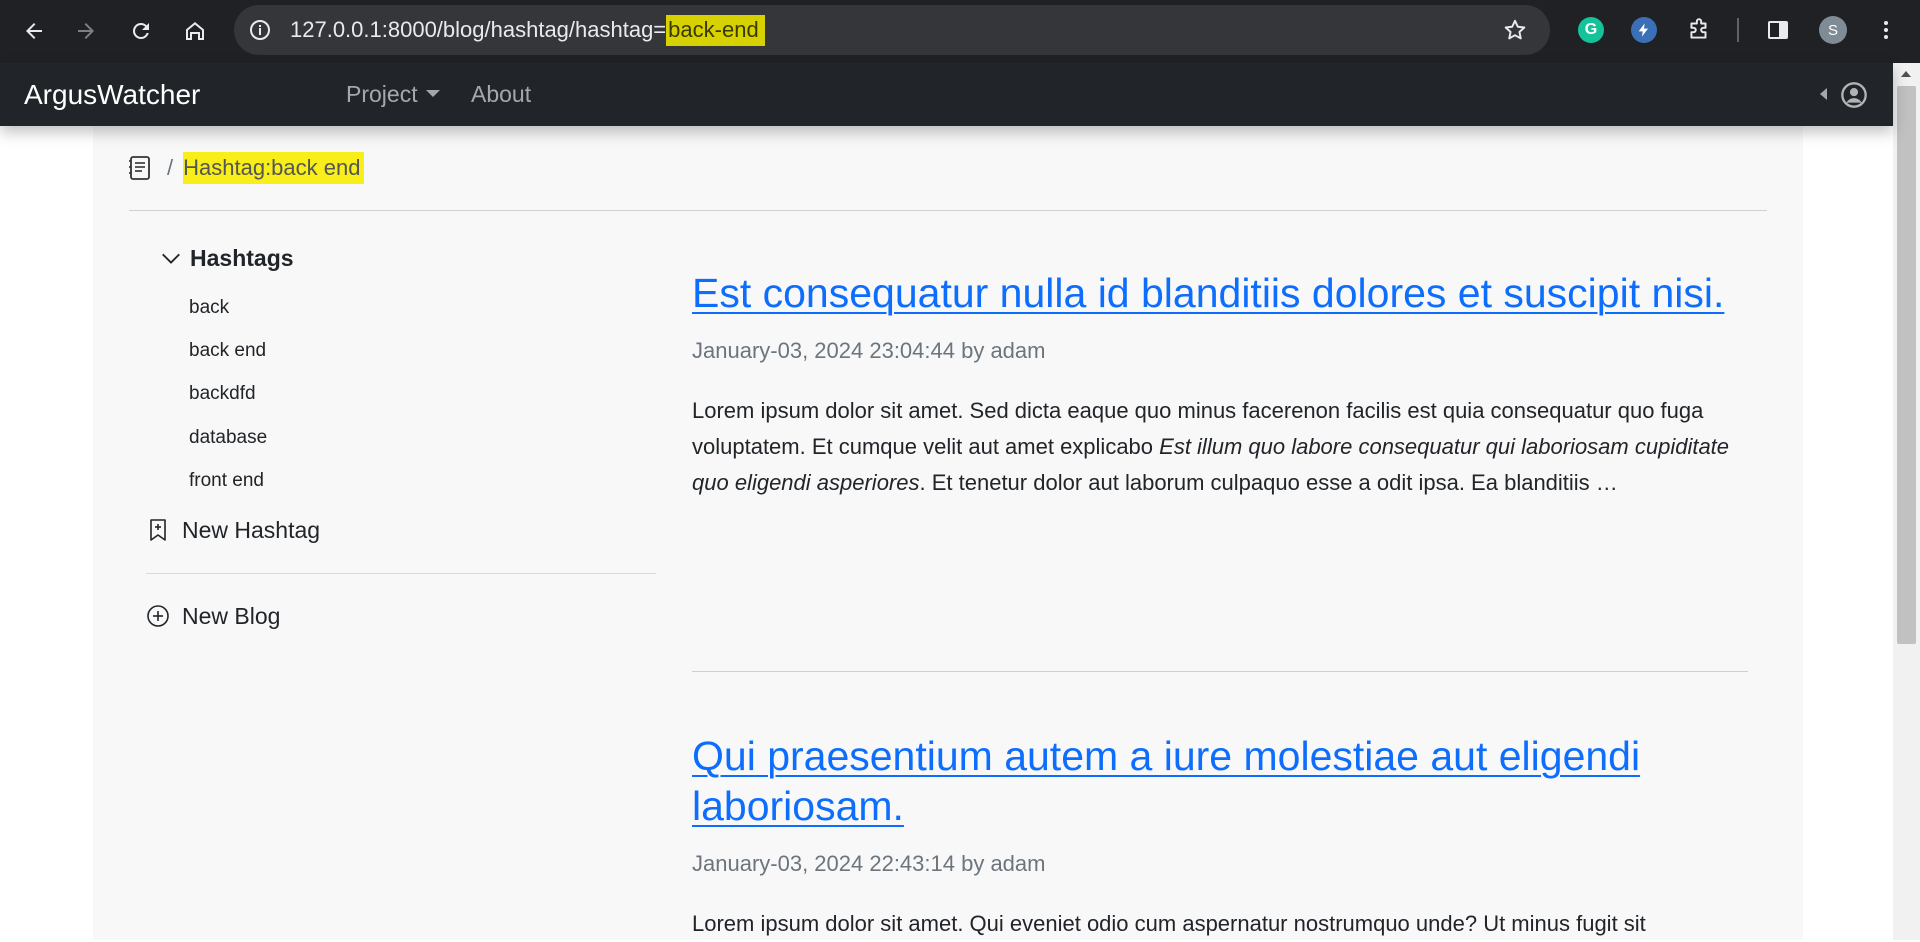  I want to click on puzzle-icon, so click(1698, 28).